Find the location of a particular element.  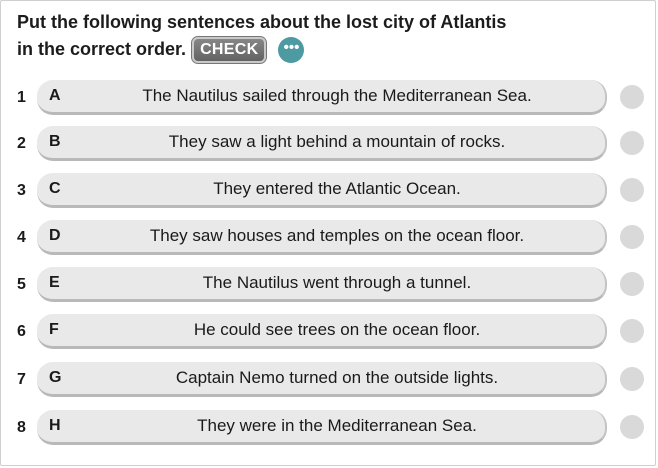

sentence-text: They were in the Mediterranean Sea. is located at coordinates (337, 425).